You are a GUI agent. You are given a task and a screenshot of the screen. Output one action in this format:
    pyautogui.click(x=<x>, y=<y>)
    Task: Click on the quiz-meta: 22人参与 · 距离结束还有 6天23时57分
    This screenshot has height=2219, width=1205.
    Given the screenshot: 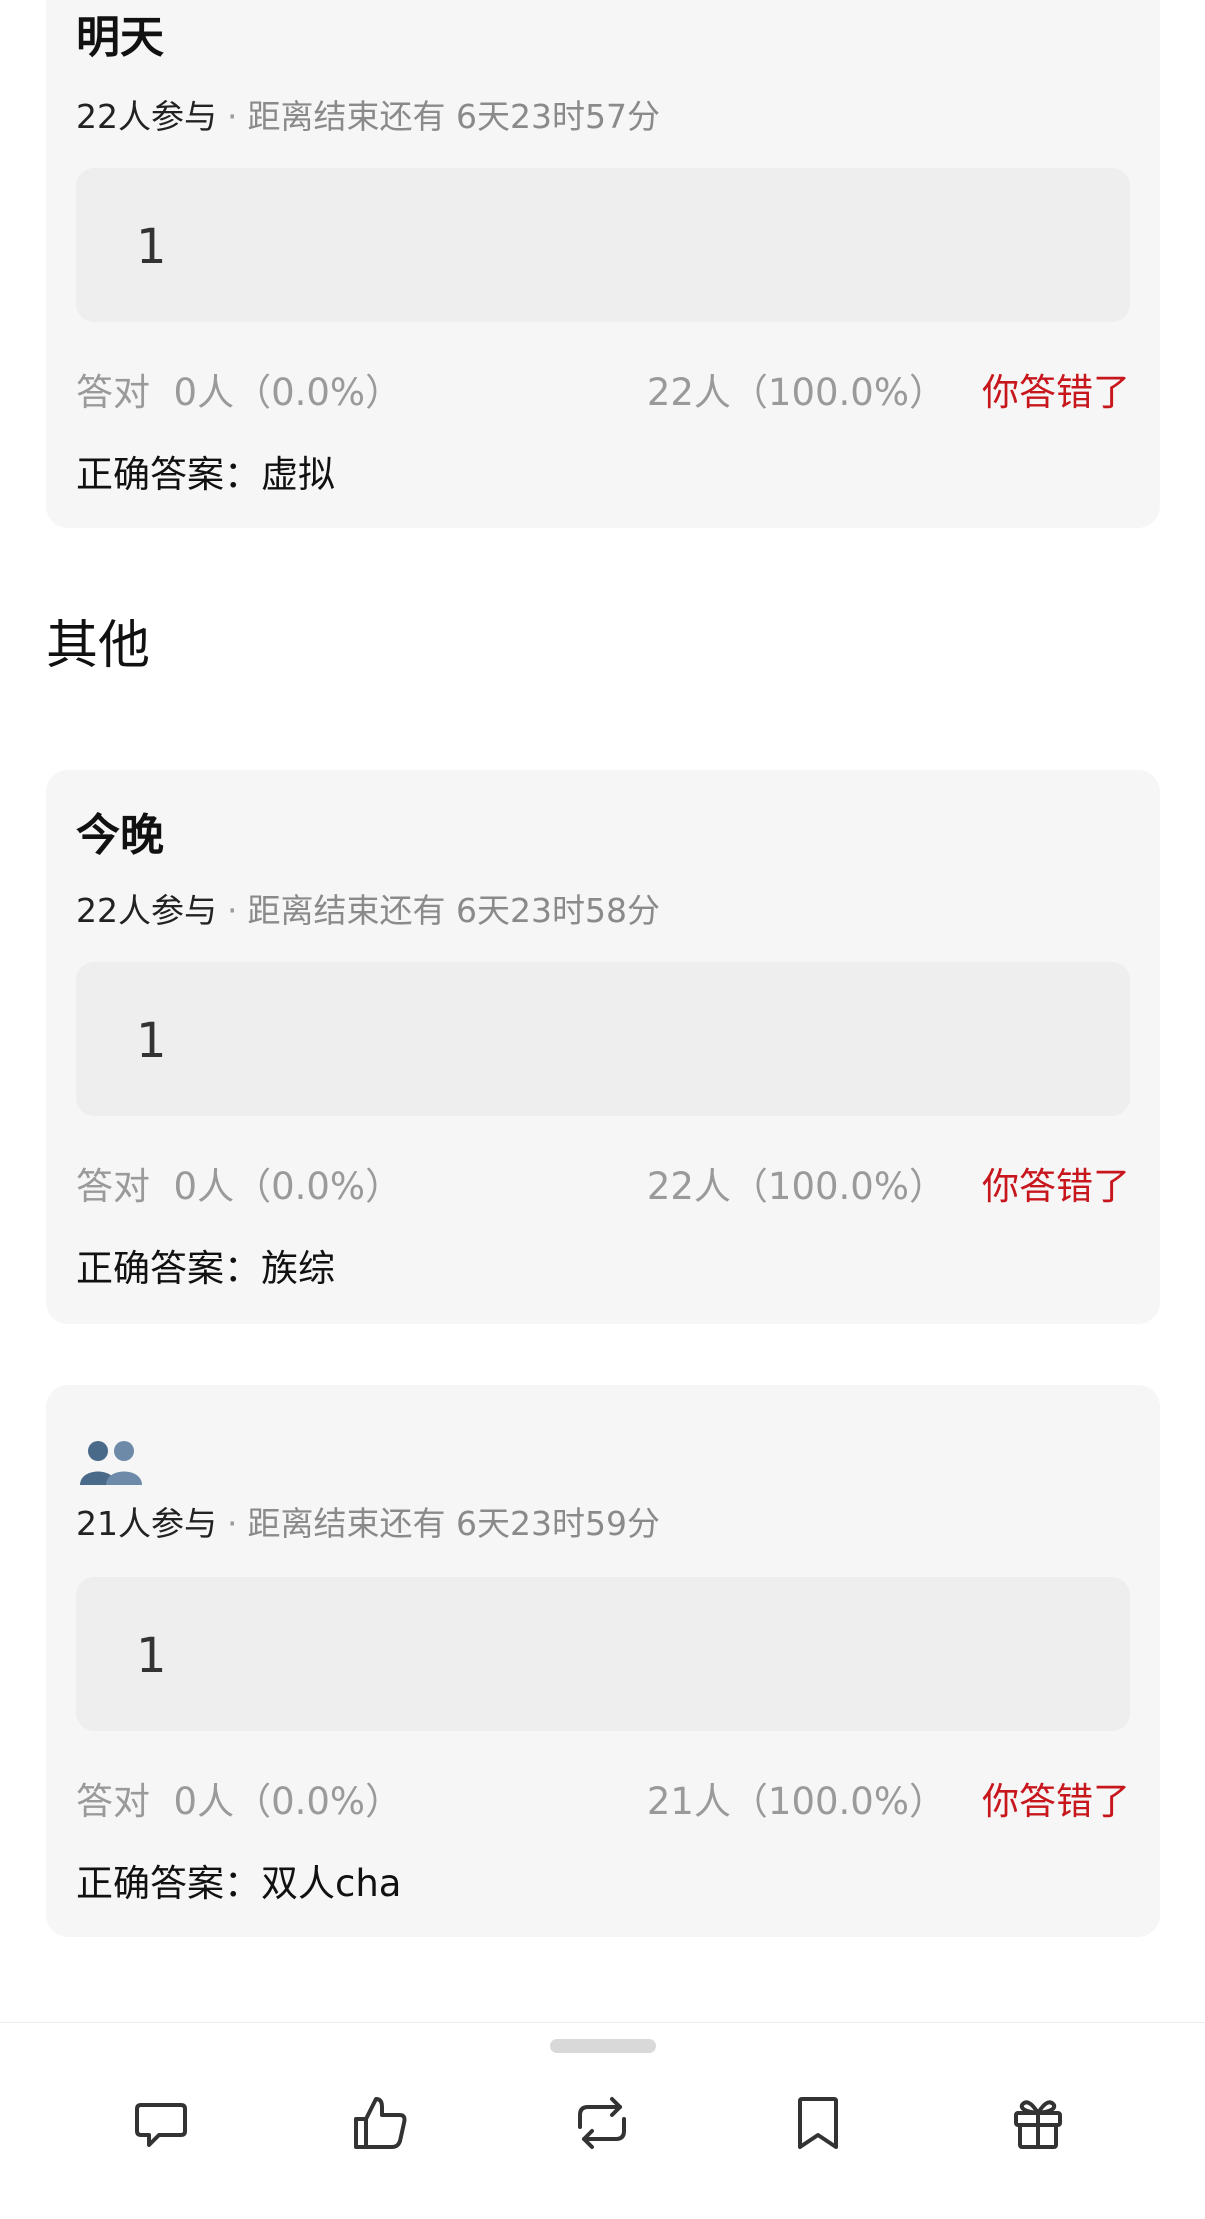 What is the action you would take?
    pyautogui.click(x=368, y=116)
    